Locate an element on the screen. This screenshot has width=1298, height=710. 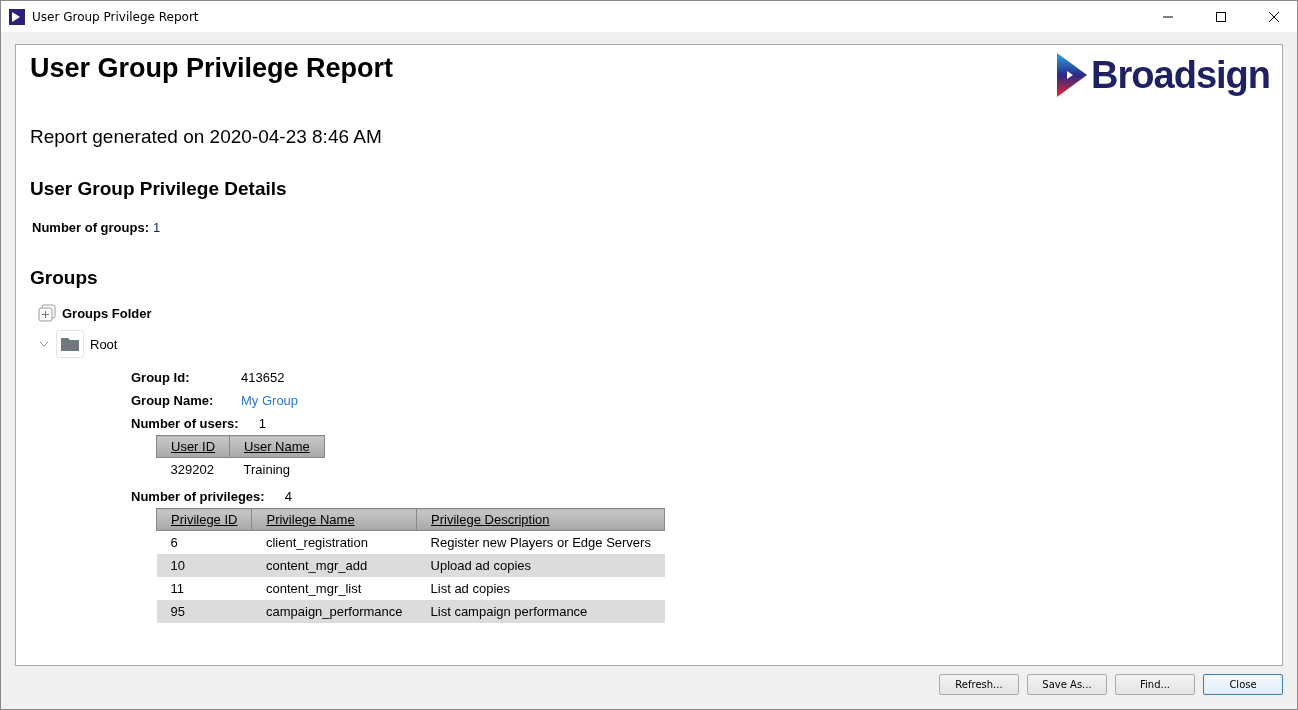
app-icon is located at coordinates (17, 16).